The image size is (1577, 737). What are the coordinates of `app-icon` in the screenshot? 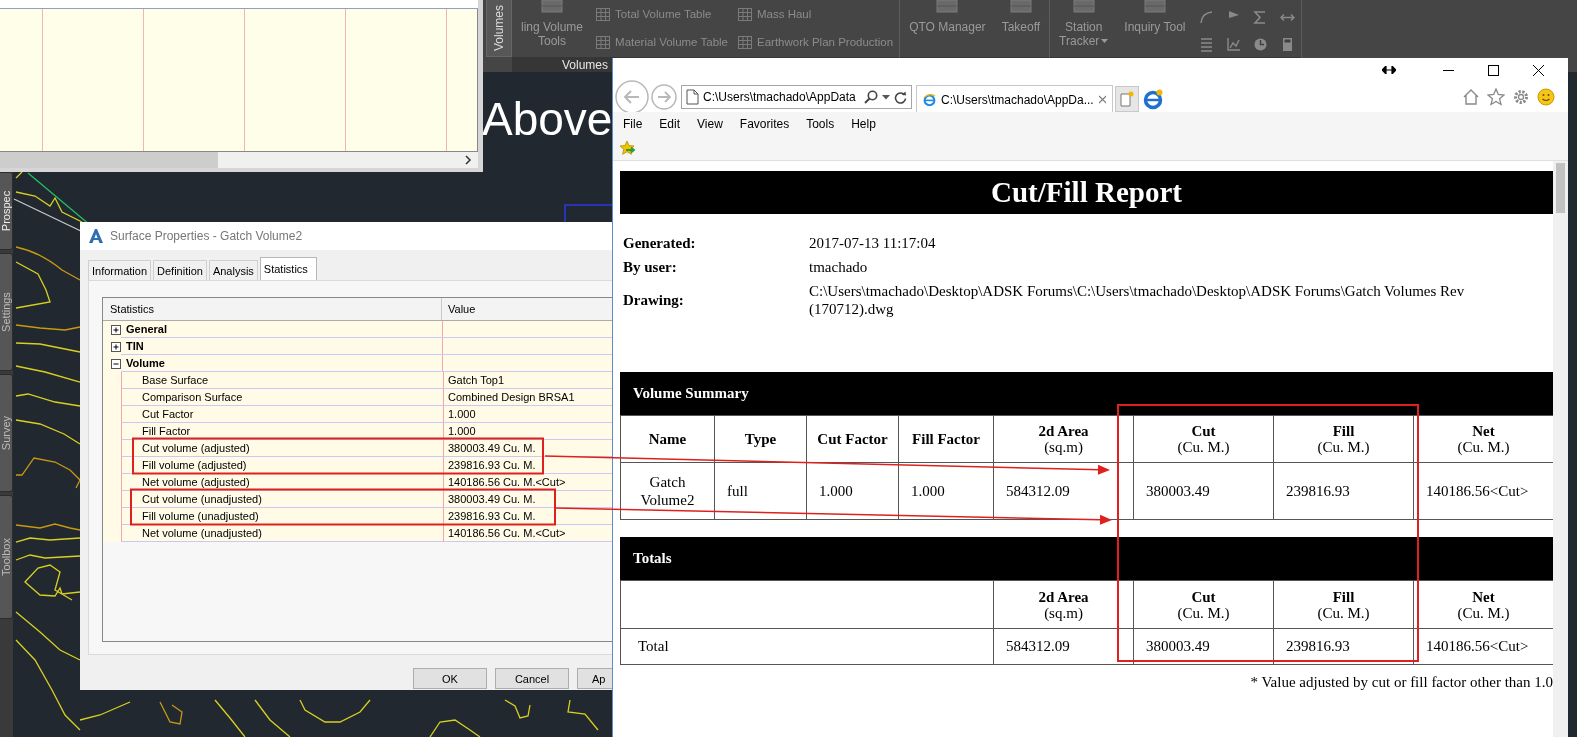 It's located at (96, 236).